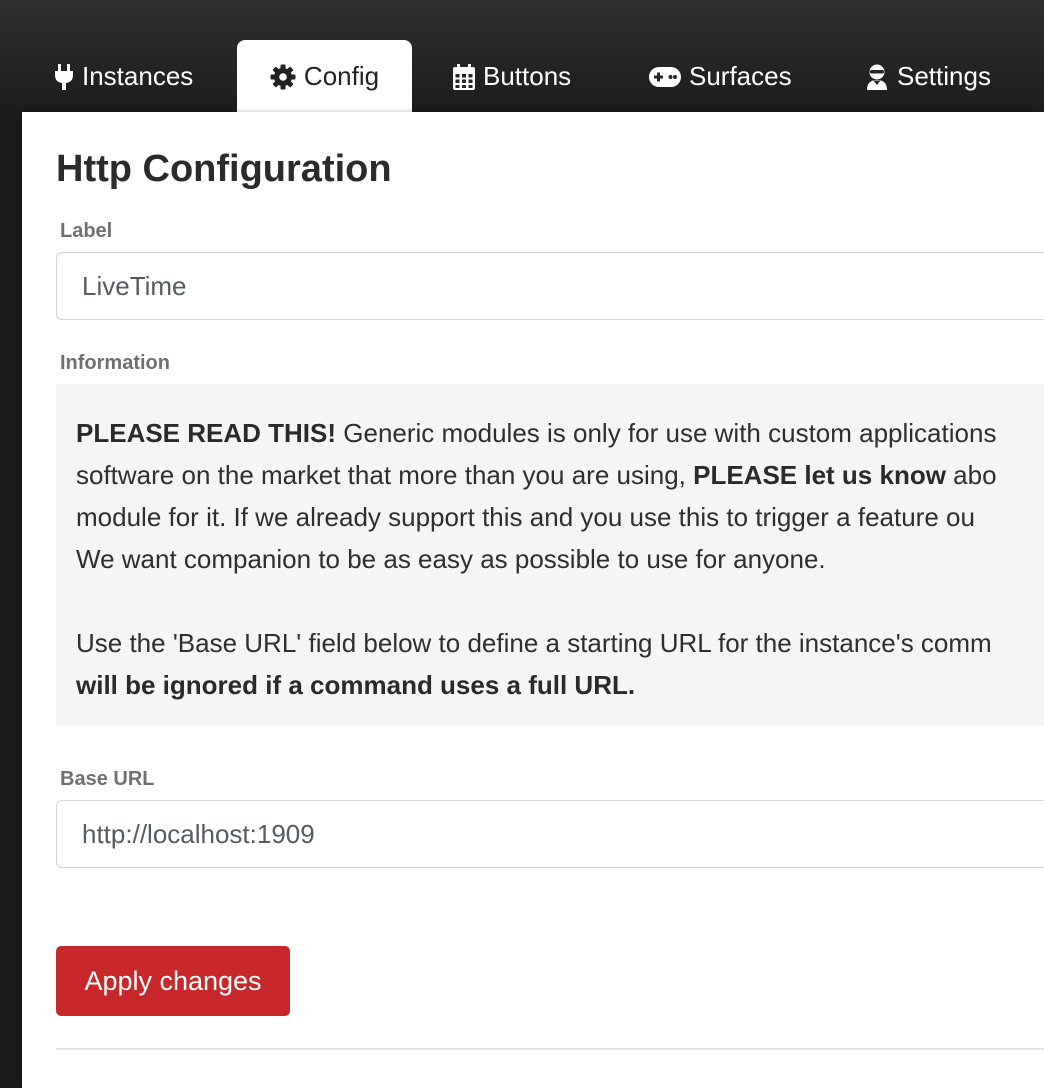 The image size is (1044, 1088). Describe the element at coordinates (138, 76) in the screenshot. I see `tab-instances-label: Instances` at that location.